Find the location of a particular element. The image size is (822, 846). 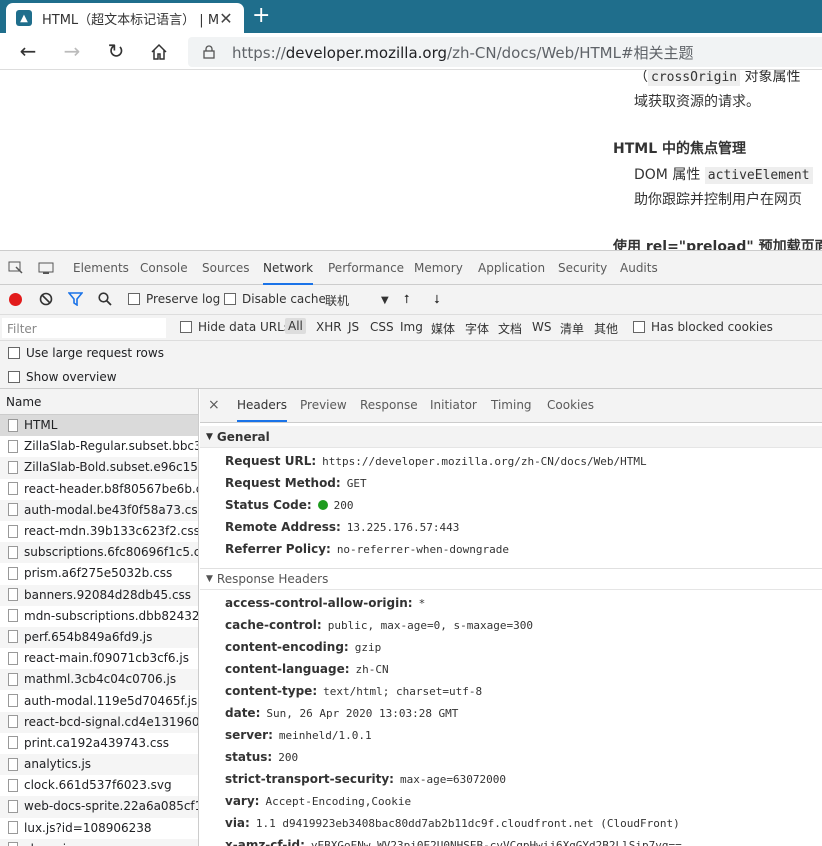

filter-input: Filter is located at coordinates (84, 328).